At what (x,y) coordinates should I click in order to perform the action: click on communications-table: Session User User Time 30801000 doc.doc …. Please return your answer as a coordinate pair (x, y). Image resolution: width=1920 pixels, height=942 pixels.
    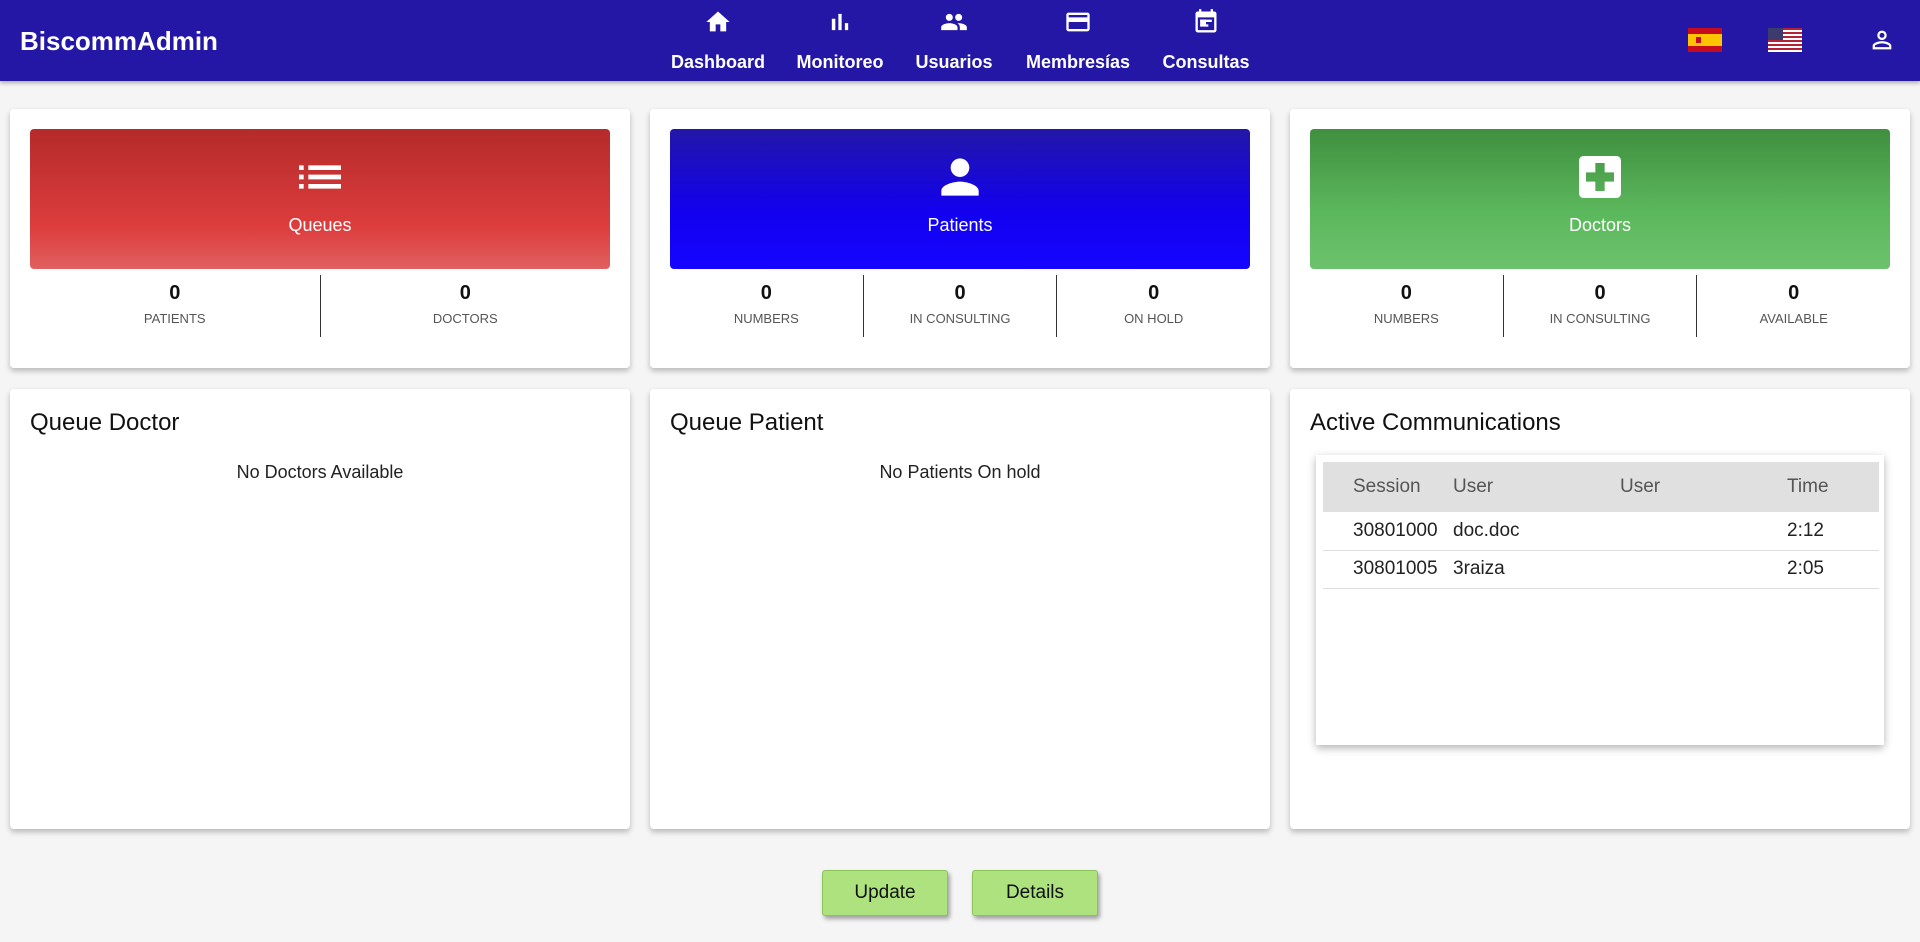
    Looking at the image, I should click on (1601, 525).